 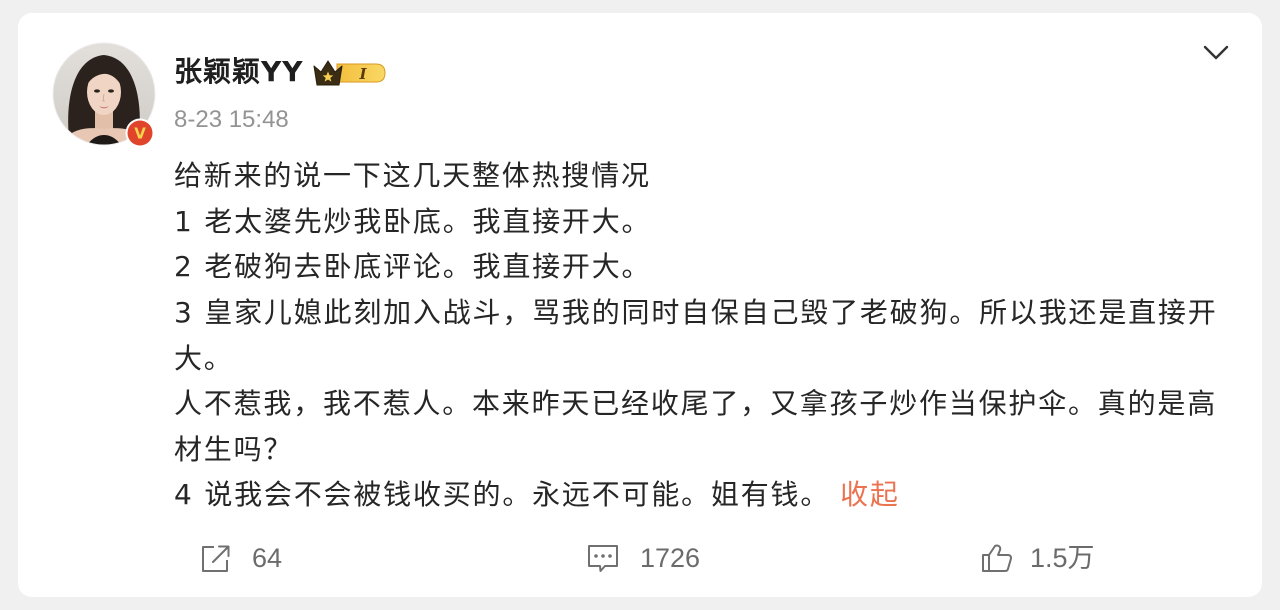 I want to click on verified-badge-letter: V, so click(x=140, y=134).